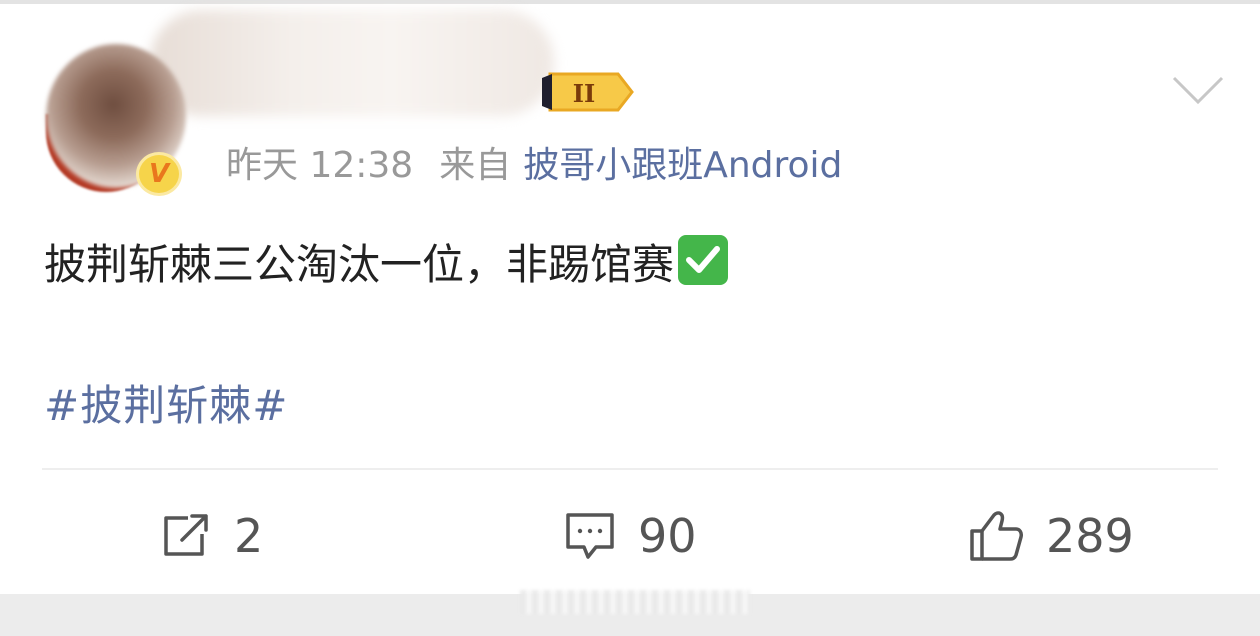 Image resolution: width=1260 pixels, height=636 pixels. What do you see at coordinates (320, 165) in the screenshot?
I see `post-time: 昨天 12:38` at bounding box center [320, 165].